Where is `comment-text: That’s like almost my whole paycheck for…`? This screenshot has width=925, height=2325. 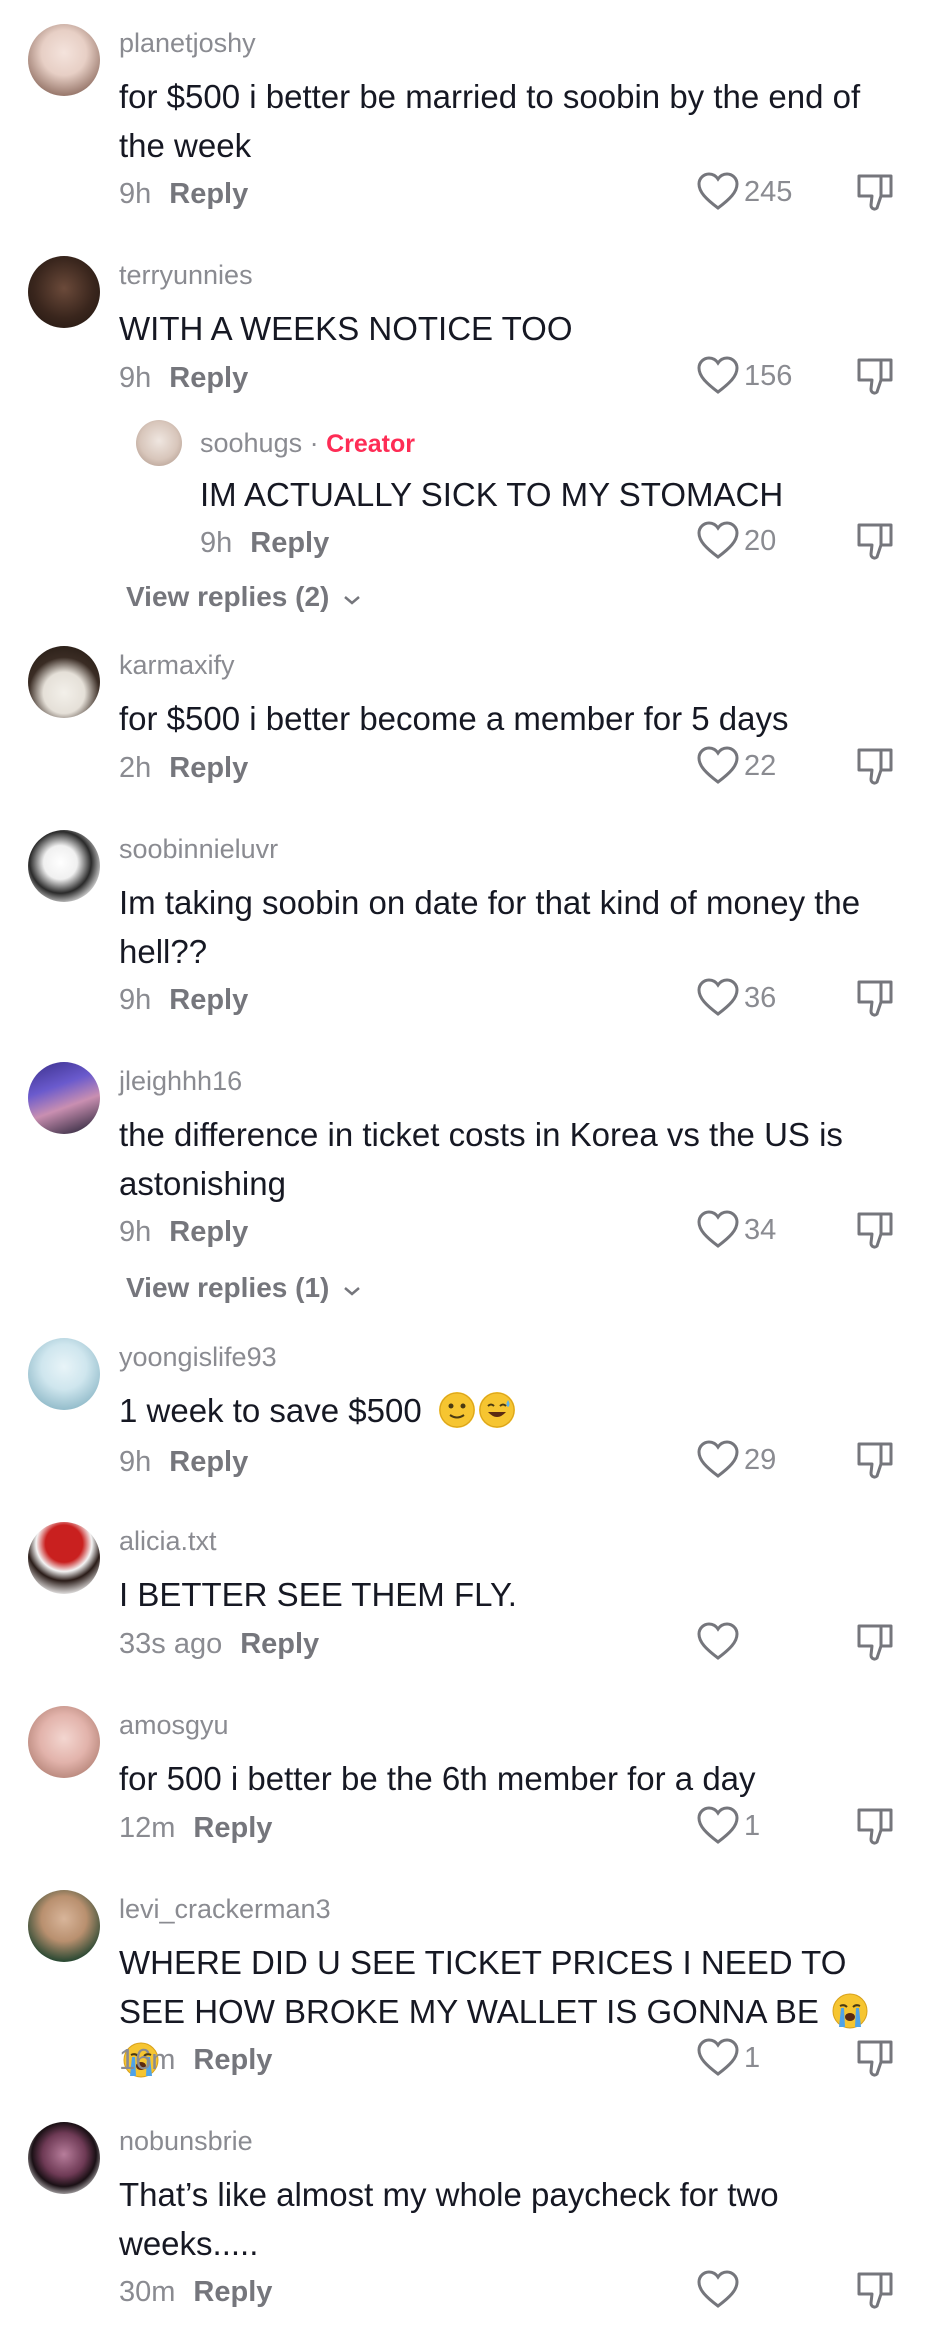
comment-text: That’s like almost my whole paycheck for… is located at coordinates (449, 2219).